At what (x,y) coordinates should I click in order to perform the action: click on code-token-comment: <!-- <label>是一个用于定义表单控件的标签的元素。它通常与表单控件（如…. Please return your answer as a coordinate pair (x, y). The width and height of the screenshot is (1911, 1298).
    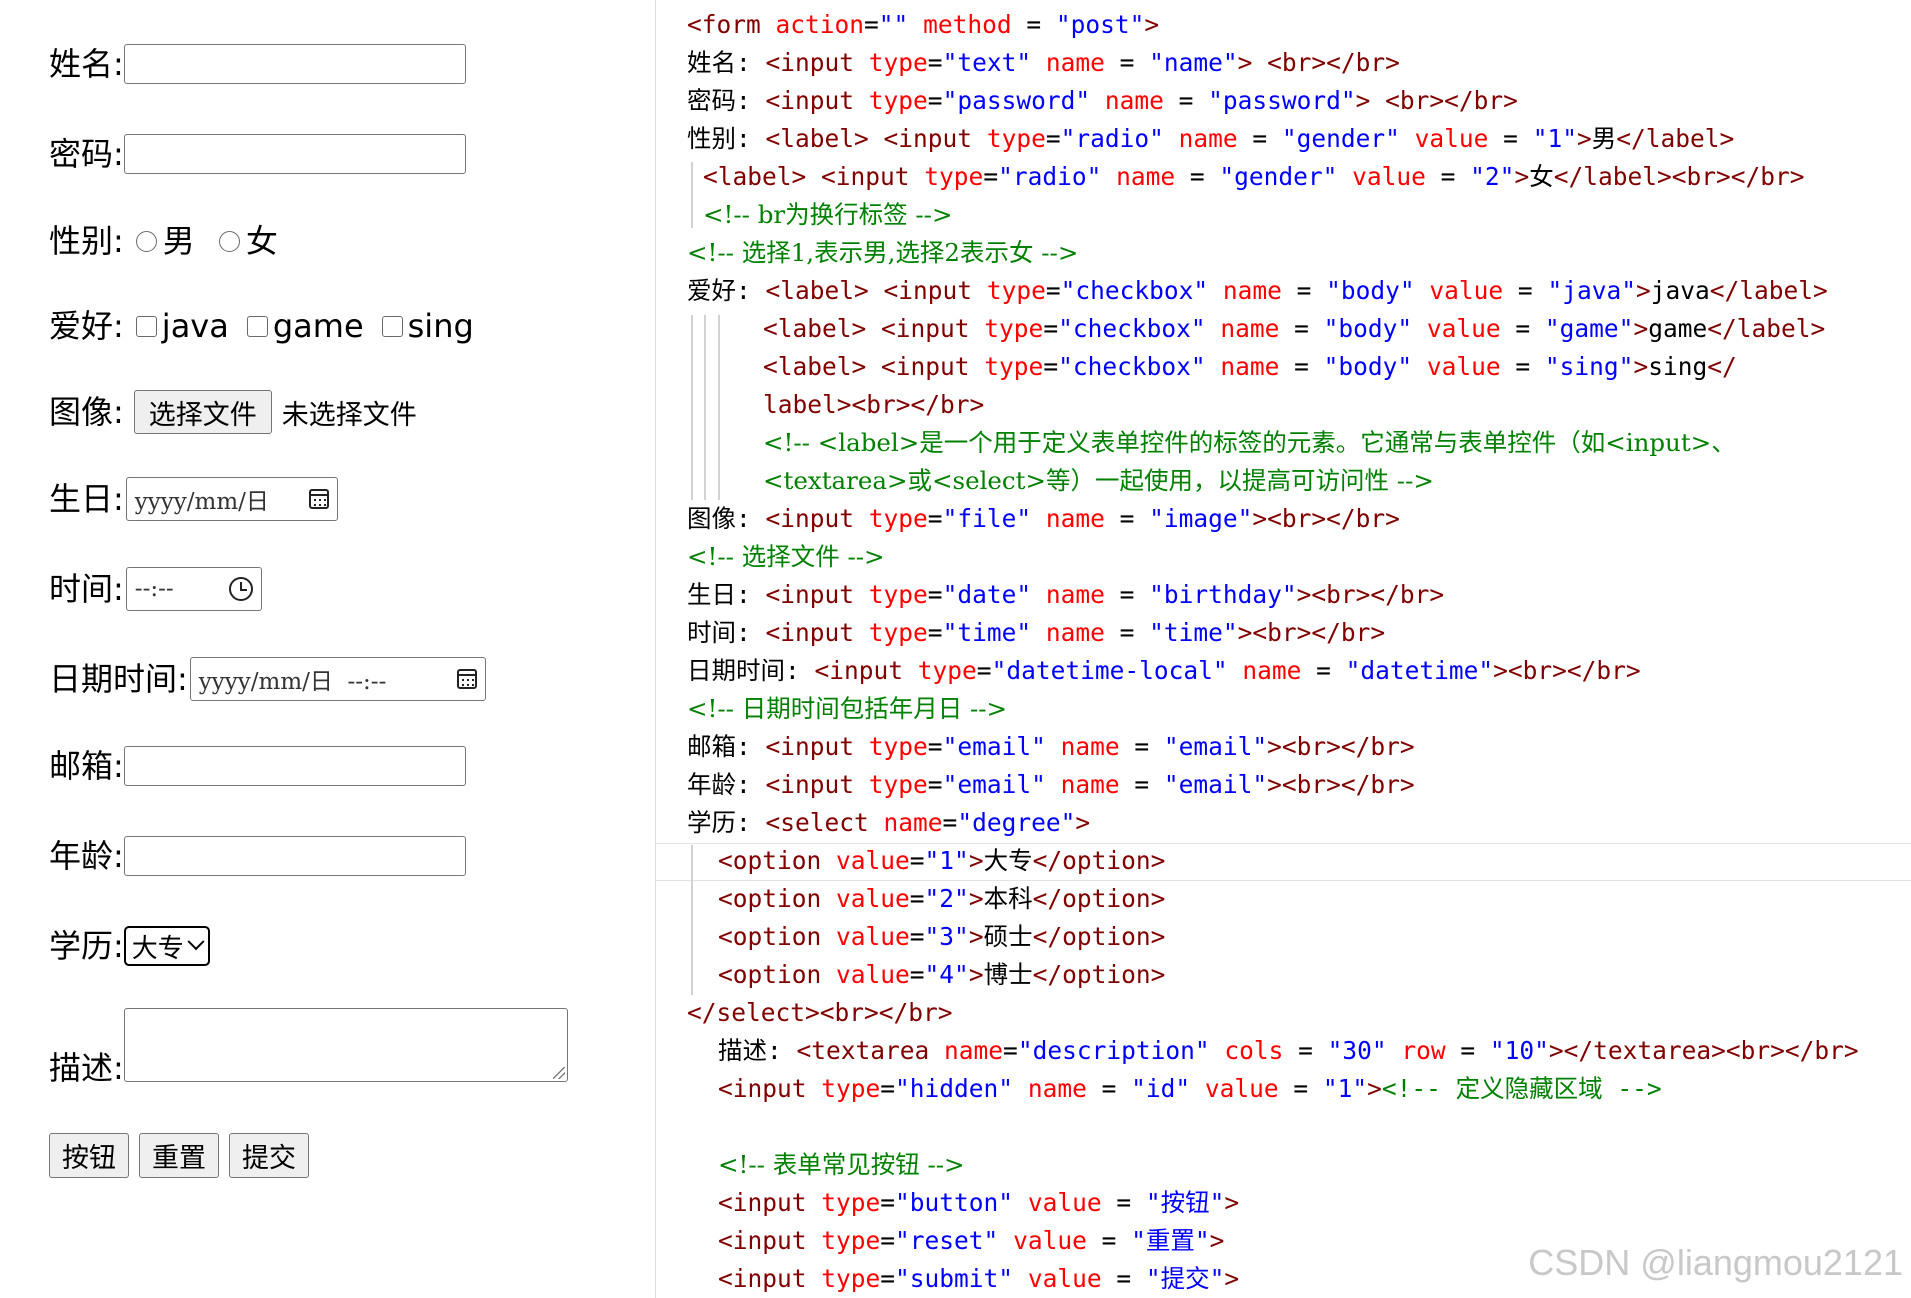
    Looking at the image, I should click on (1249, 442).